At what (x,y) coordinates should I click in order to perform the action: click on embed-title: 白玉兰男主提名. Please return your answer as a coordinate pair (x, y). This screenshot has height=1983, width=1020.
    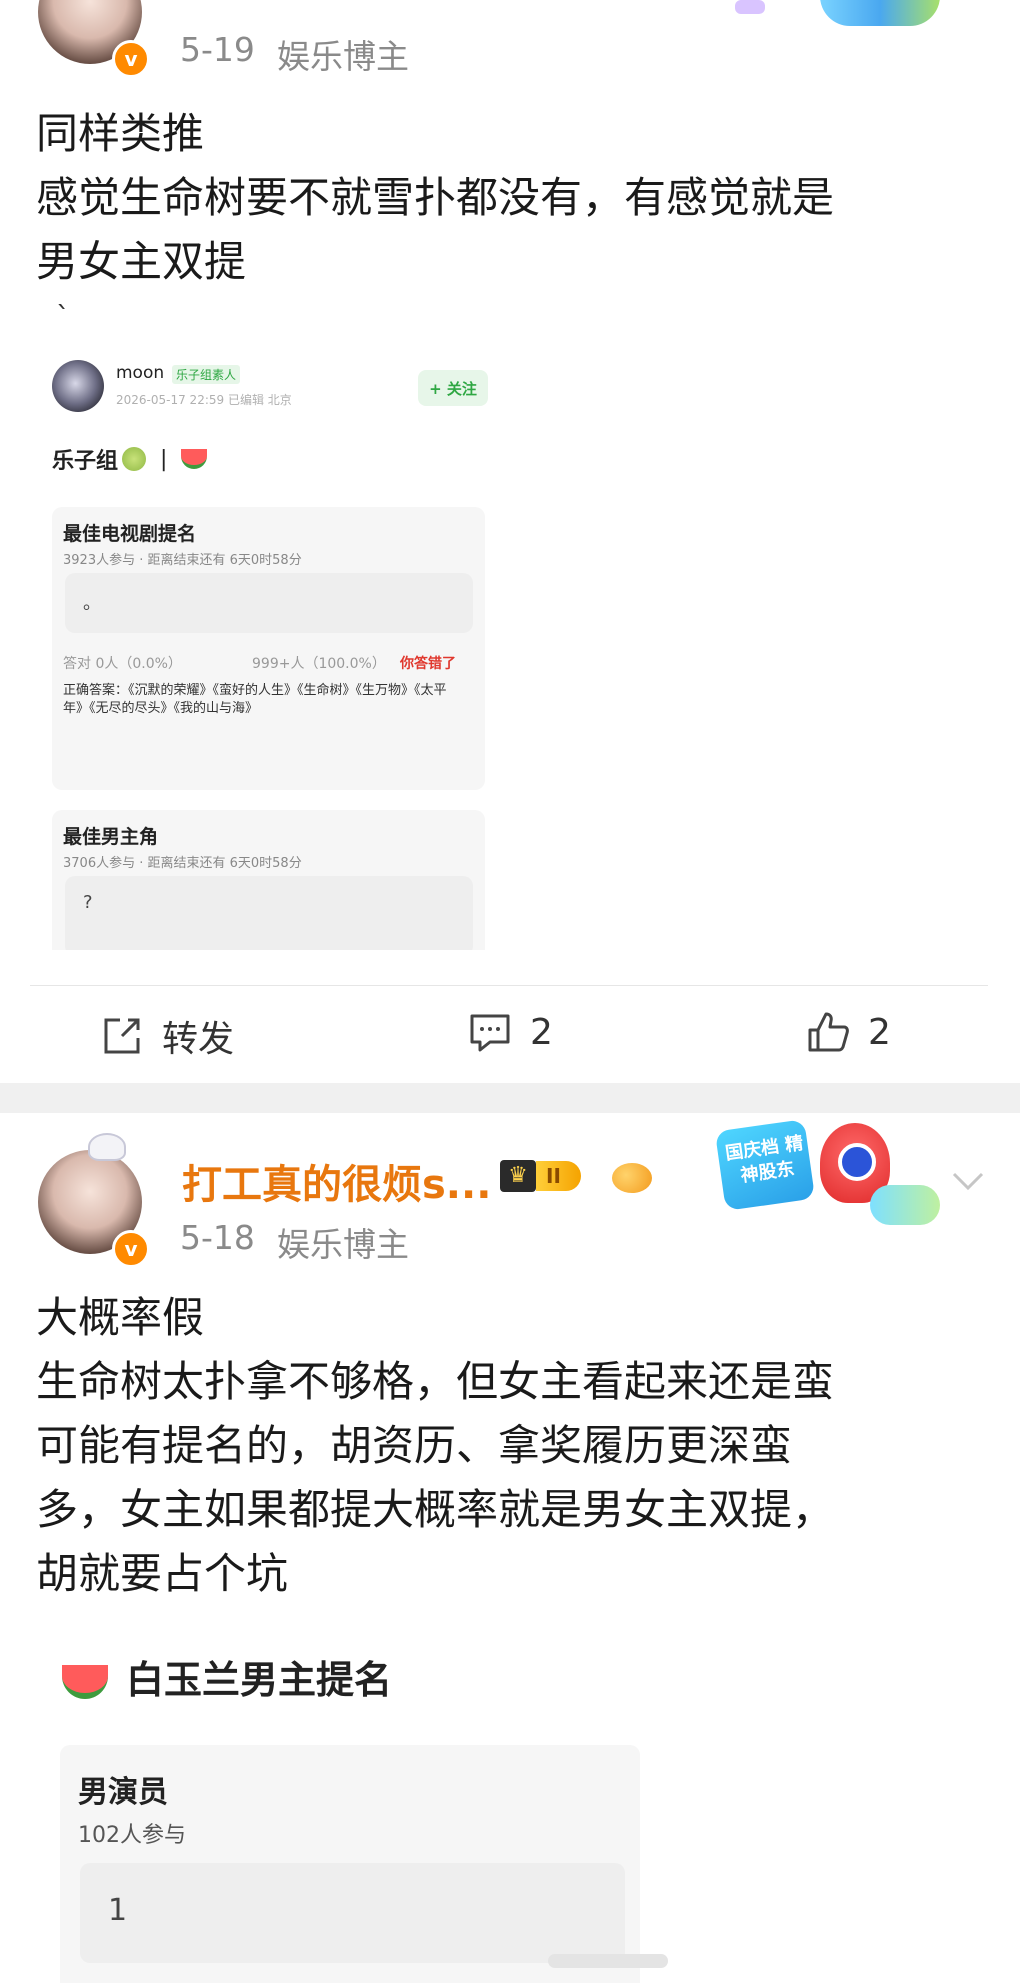
    Looking at the image, I should click on (259, 1680).